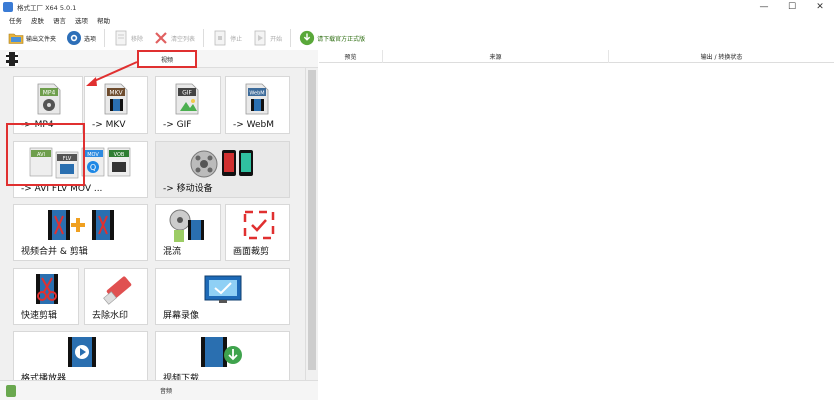 This screenshot has height=400, width=834. What do you see at coordinates (121, 38) in the screenshot?
I see `remove-icon` at bounding box center [121, 38].